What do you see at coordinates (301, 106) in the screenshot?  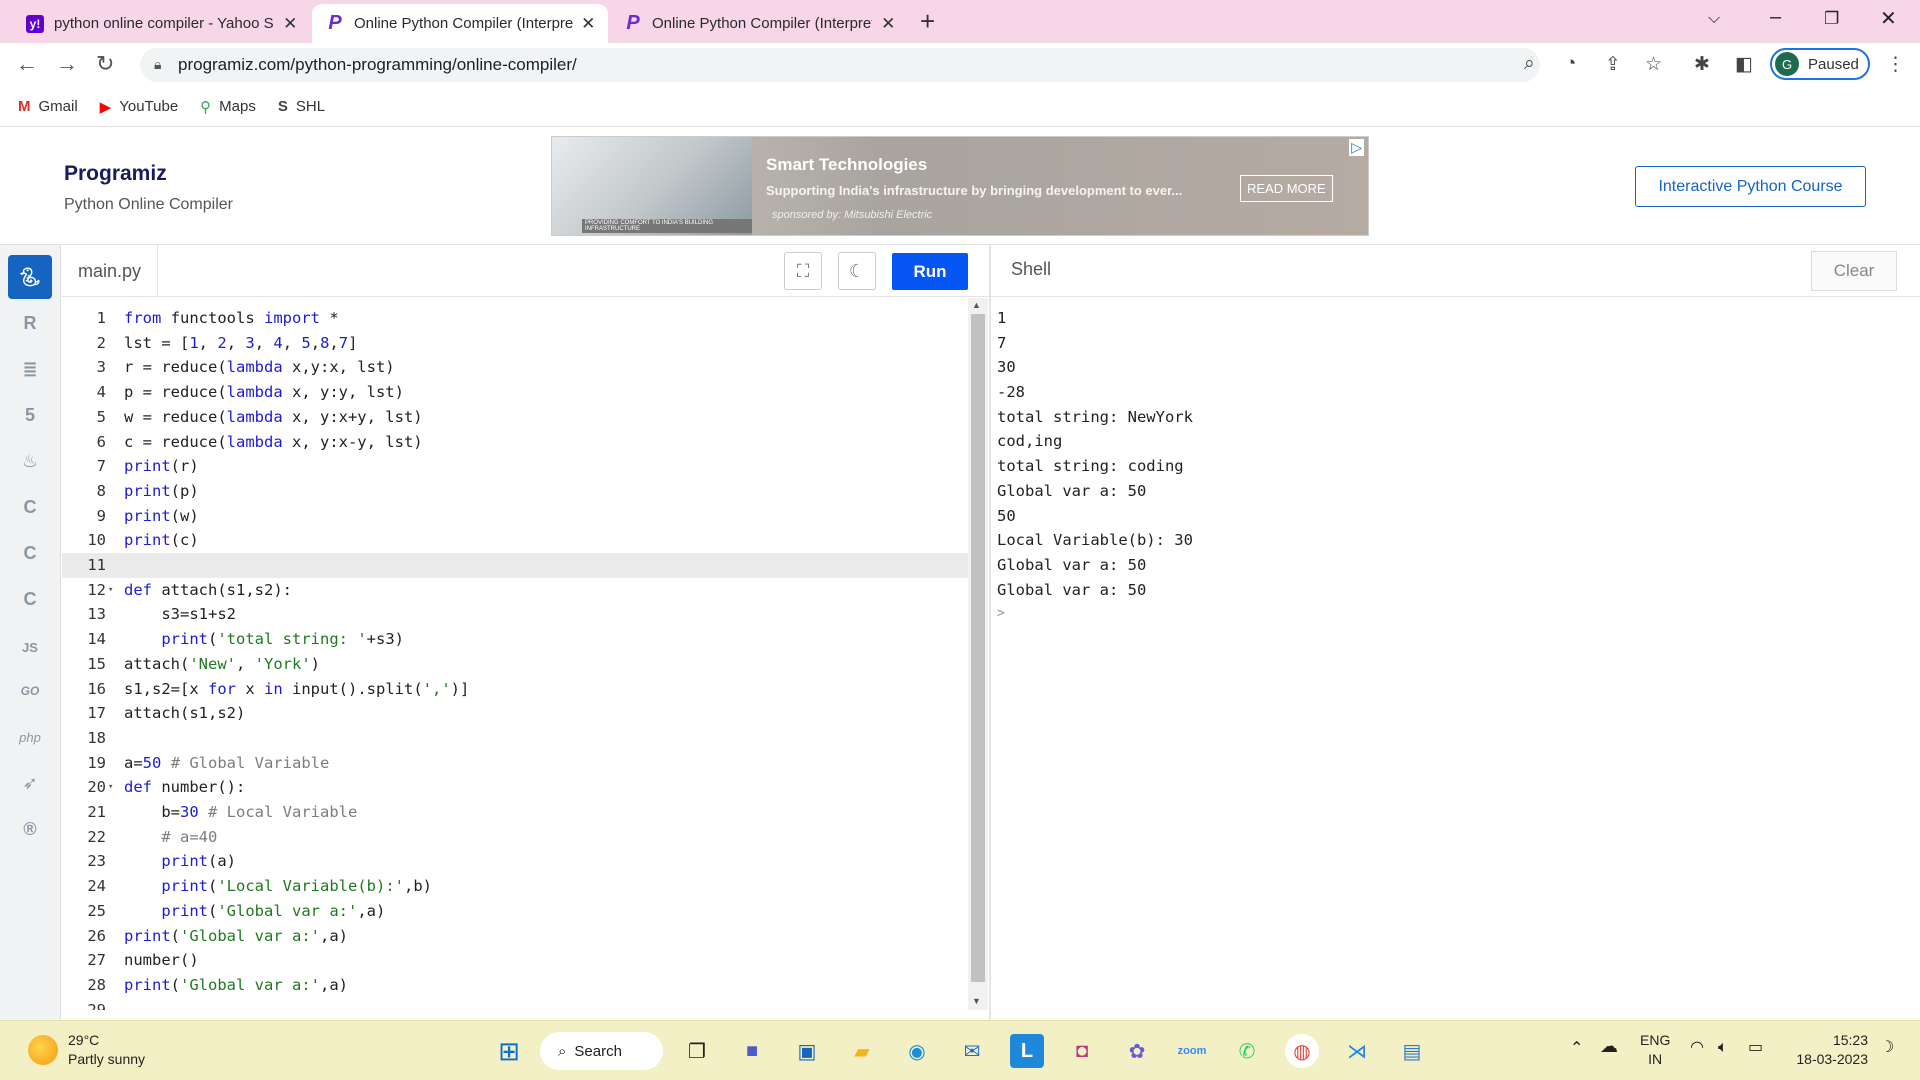 I see `bookmark-shl: S SHL` at bounding box center [301, 106].